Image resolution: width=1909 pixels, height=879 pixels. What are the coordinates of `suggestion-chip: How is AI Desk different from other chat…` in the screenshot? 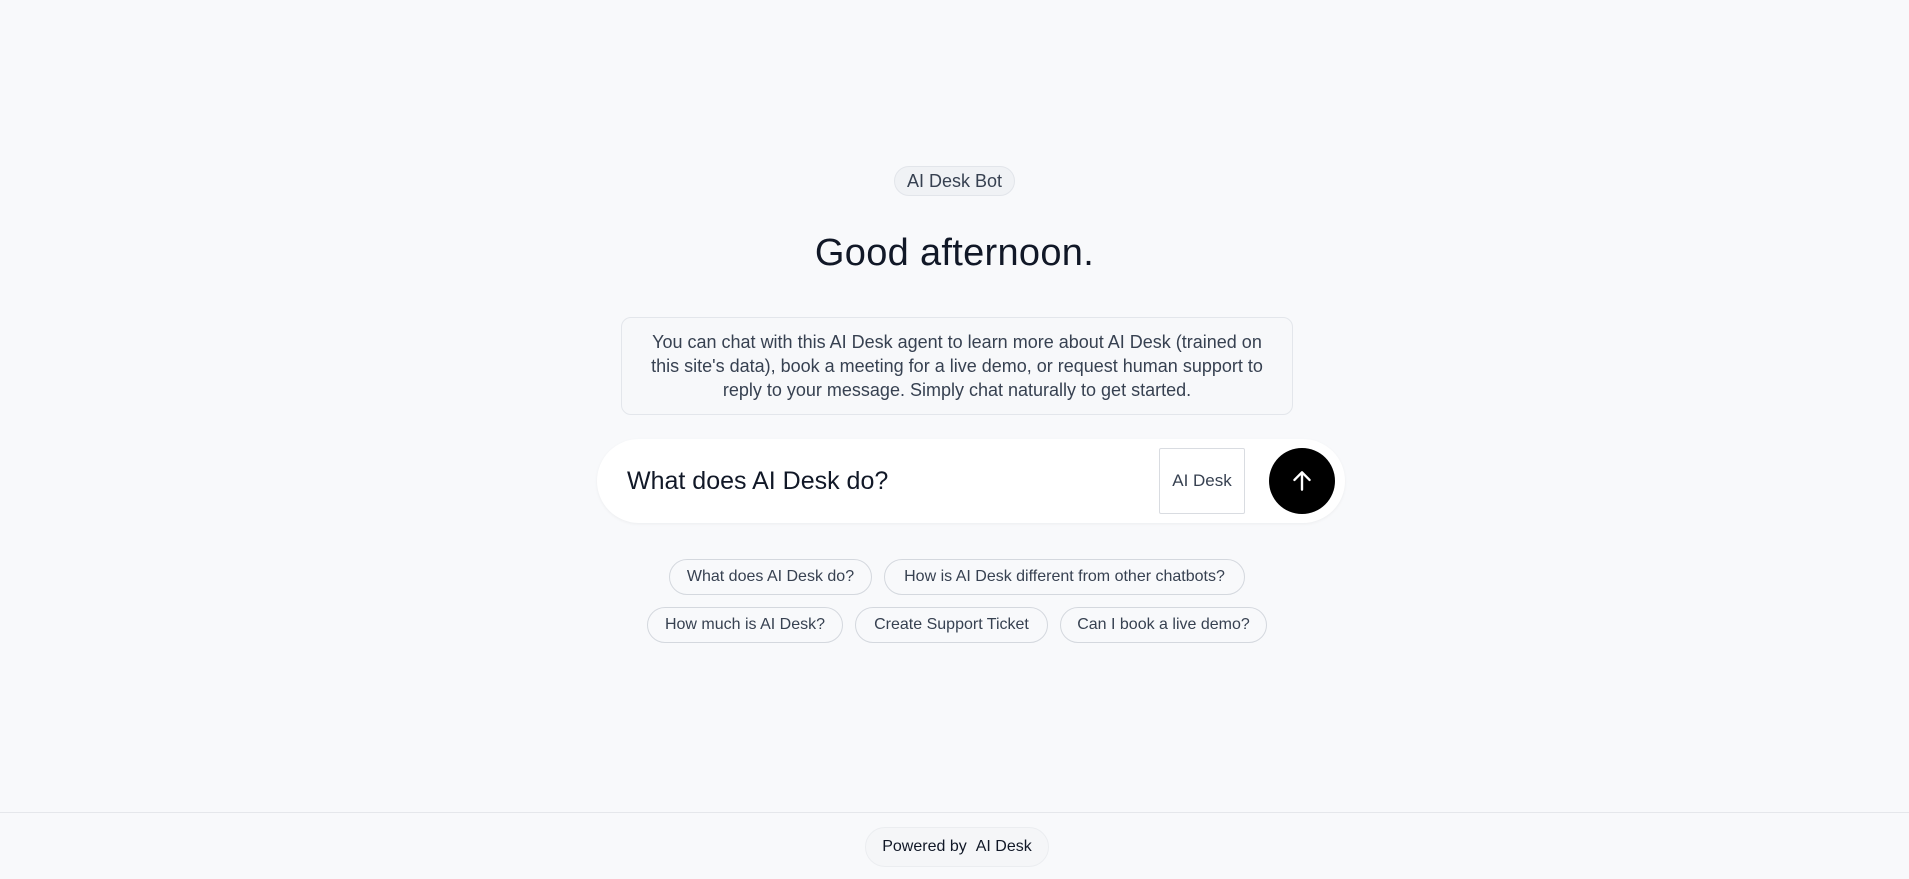 It's located at (1064, 577).